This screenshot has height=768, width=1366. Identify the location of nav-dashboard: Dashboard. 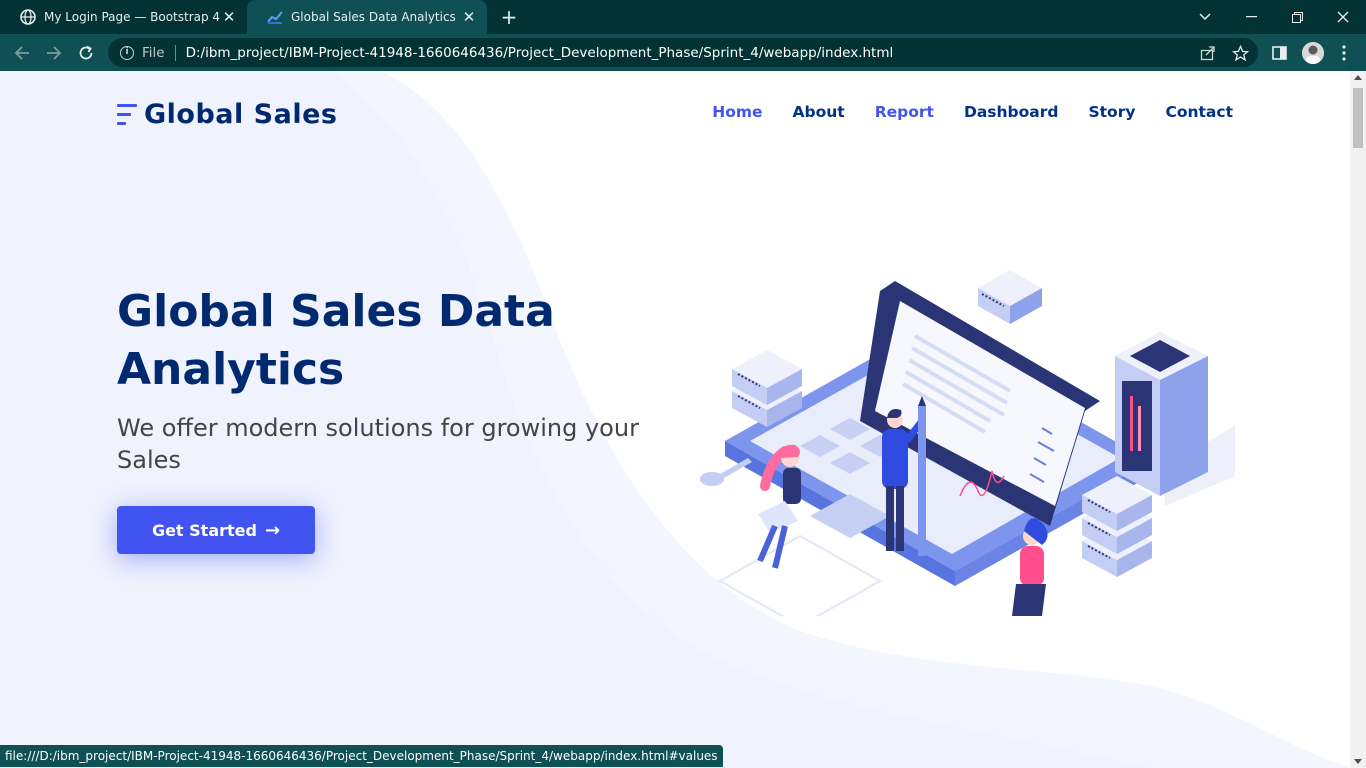
(1011, 112).